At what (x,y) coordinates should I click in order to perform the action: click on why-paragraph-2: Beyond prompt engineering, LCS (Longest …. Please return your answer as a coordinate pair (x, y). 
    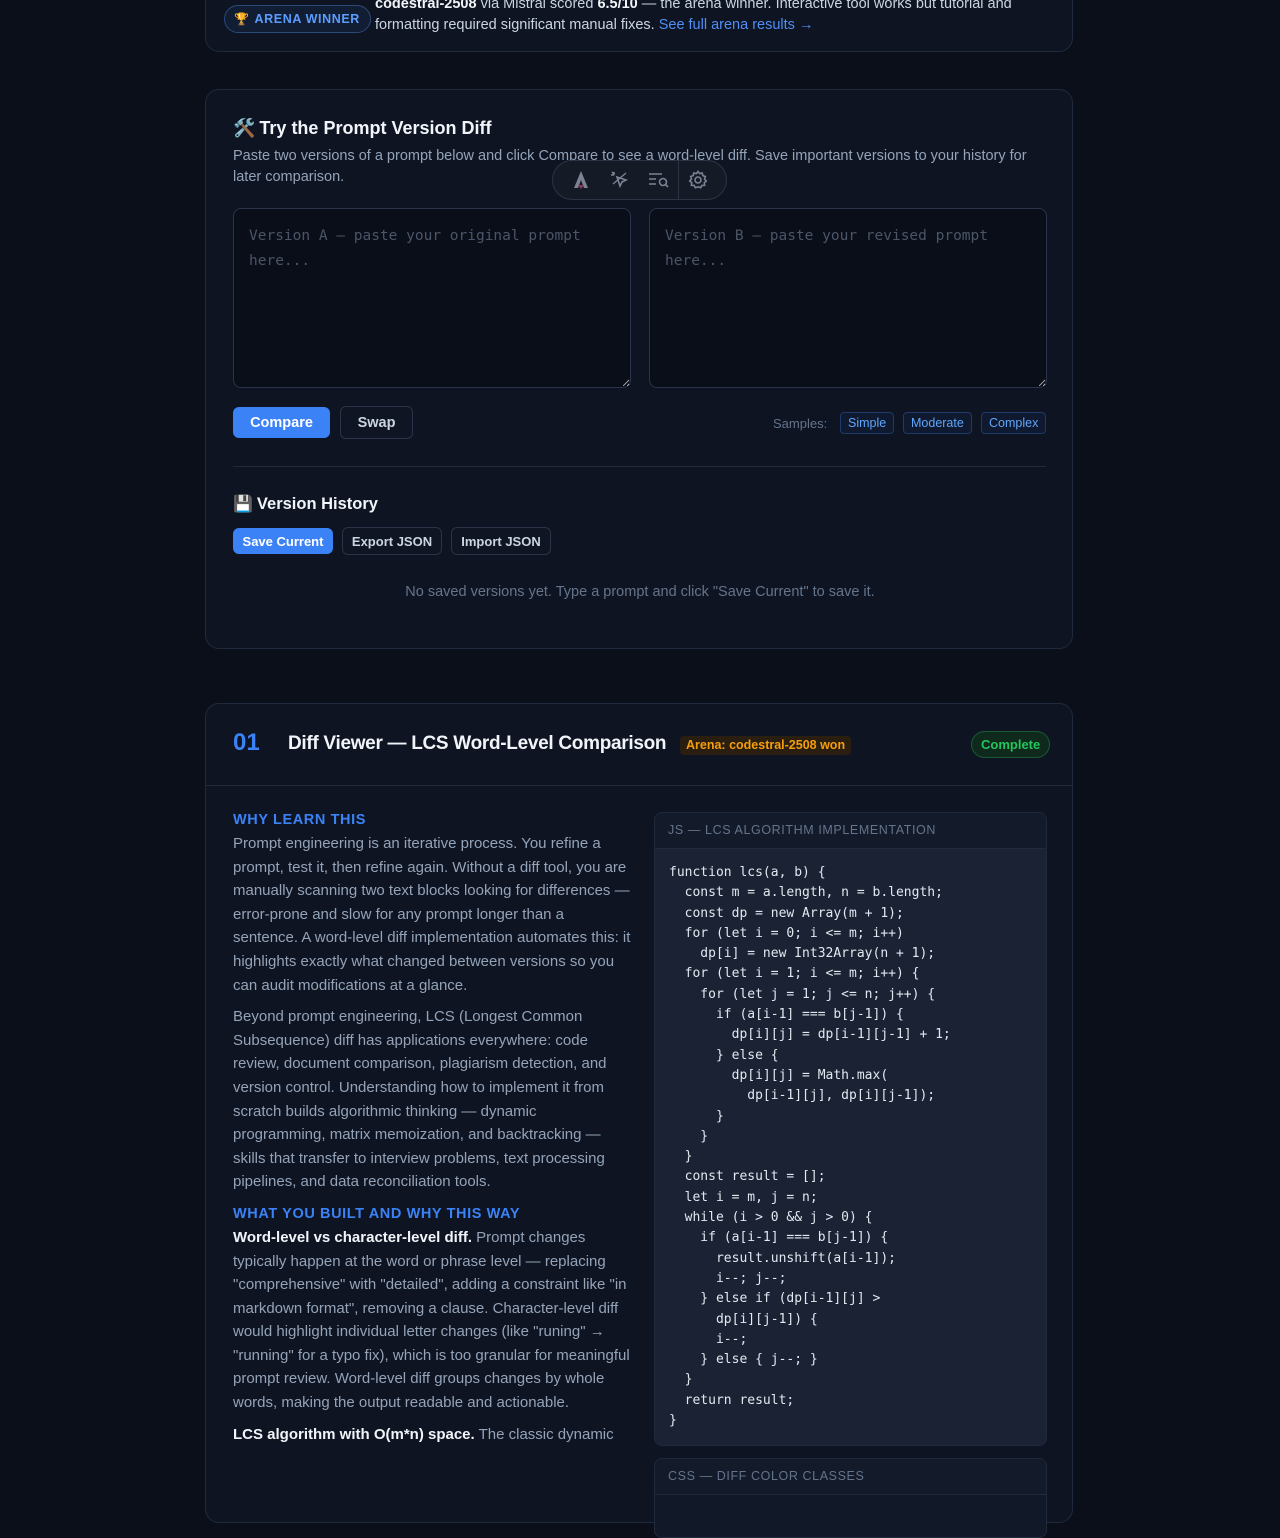
    Looking at the image, I should click on (420, 1099).